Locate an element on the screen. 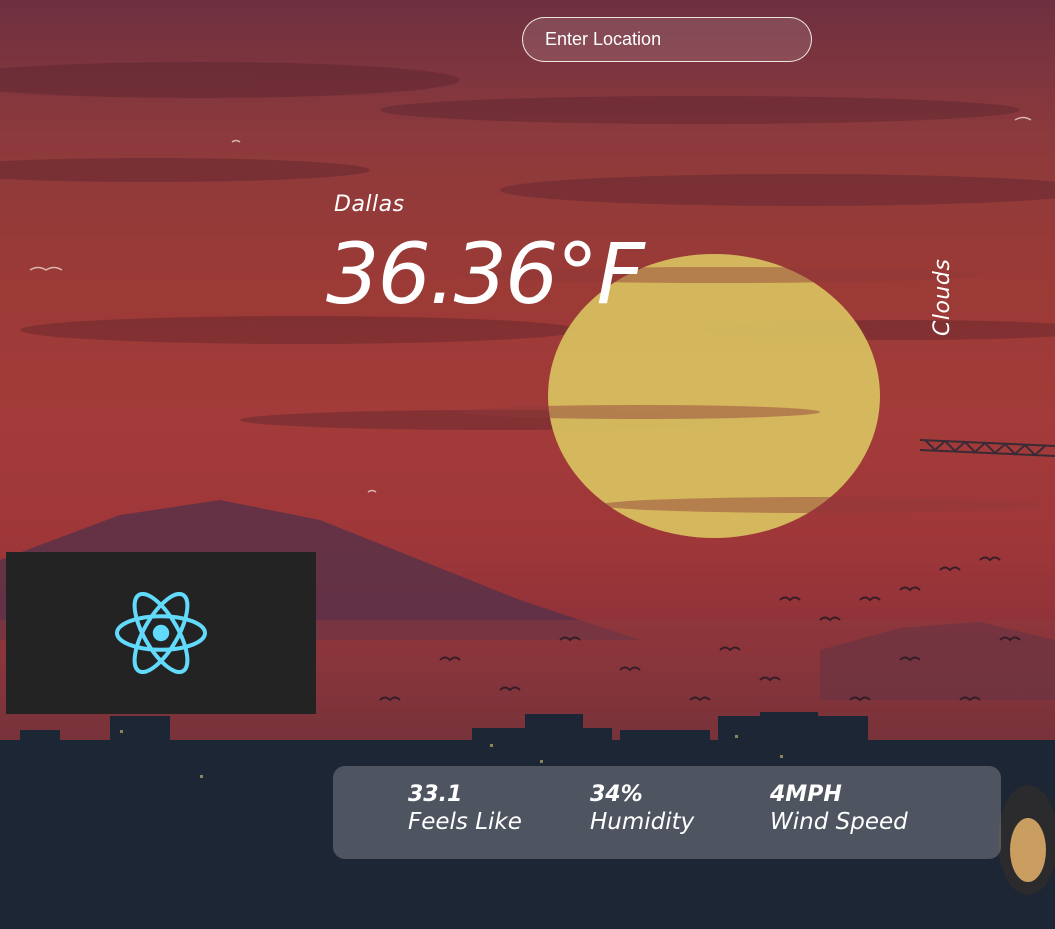  wind-speed-label: Wind Speed is located at coordinates (839, 822).